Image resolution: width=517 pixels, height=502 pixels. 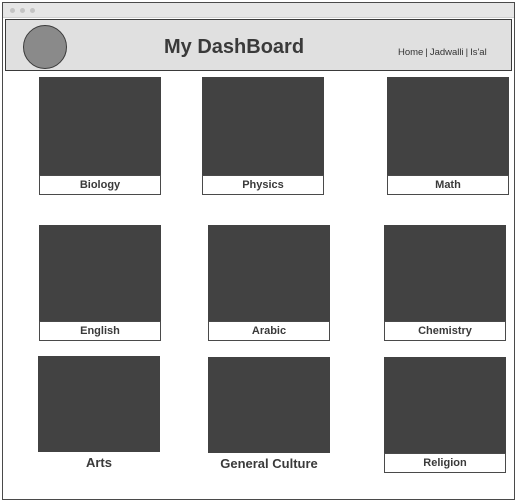 I want to click on subject-card-general-culture: General Culture, so click(x=269, y=416).